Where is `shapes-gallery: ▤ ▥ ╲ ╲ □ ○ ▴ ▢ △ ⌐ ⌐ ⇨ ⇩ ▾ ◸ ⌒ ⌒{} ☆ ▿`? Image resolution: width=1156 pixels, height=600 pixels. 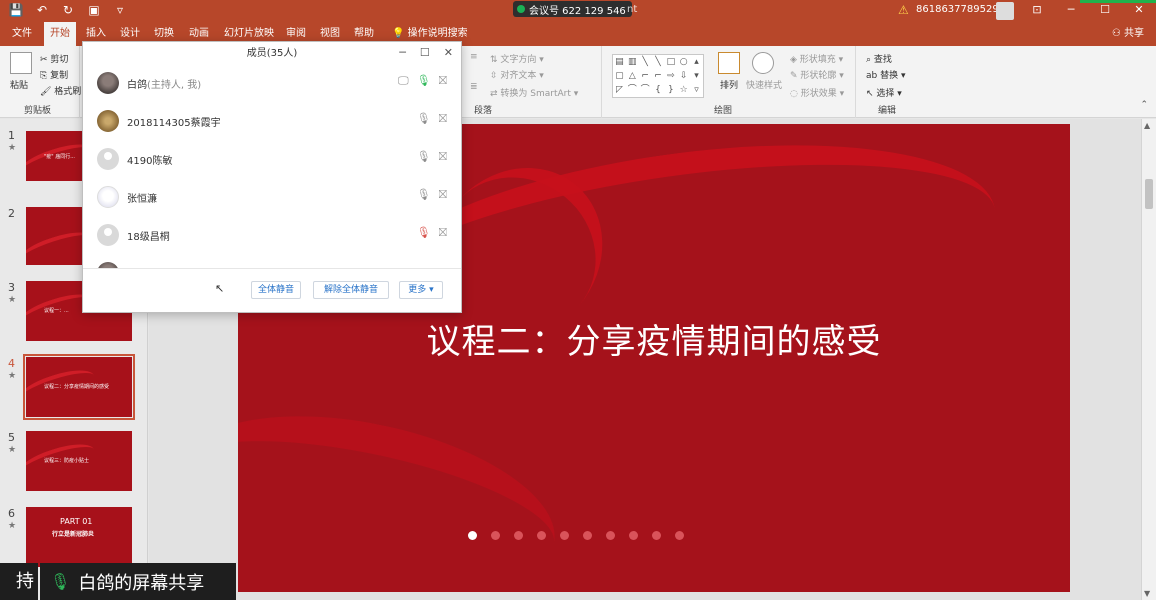
shapes-gallery: ▤ ▥ ╲ ╲ □ ○ ▴ ▢ △ ⌐ ⌐ ⇨ ⇩ ▾ ◸ ⌒ ⌒{} ☆ ▿ is located at coordinates (658, 76).